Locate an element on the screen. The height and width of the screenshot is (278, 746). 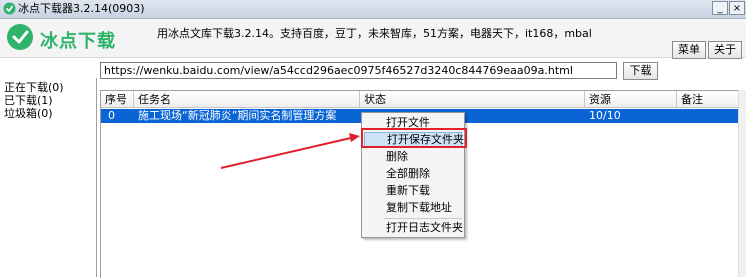
menu-item-open-log-folder: 打开日志文件夹 is located at coordinates (413, 228).